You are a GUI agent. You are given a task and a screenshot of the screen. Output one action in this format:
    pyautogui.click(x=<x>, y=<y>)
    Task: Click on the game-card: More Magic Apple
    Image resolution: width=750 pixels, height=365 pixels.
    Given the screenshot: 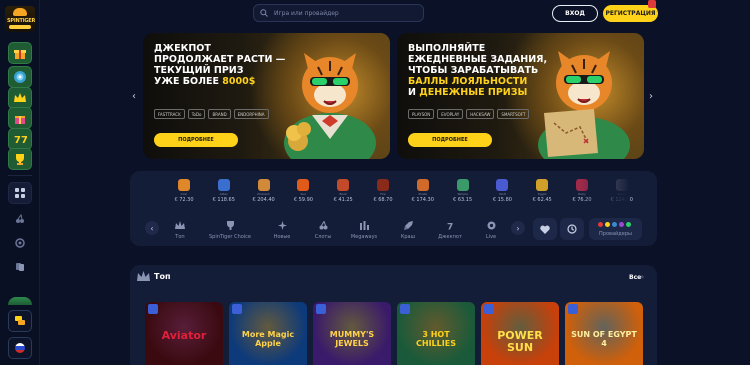 What is the action you would take?
    pyautogui.click(x=268, y=333)
    